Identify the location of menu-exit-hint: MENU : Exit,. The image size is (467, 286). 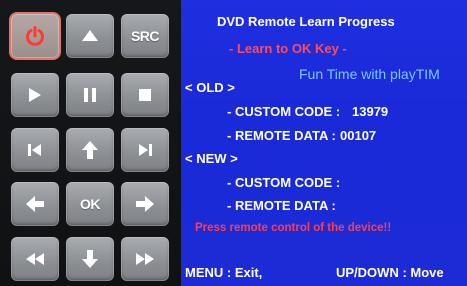
(224, 272).